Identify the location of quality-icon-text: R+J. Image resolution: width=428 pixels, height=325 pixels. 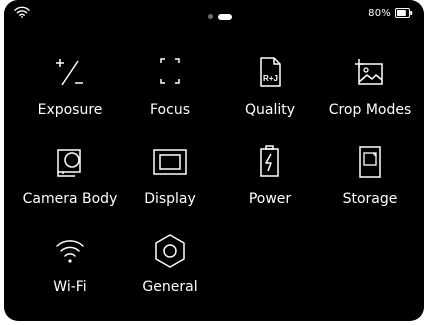
(270, 78).